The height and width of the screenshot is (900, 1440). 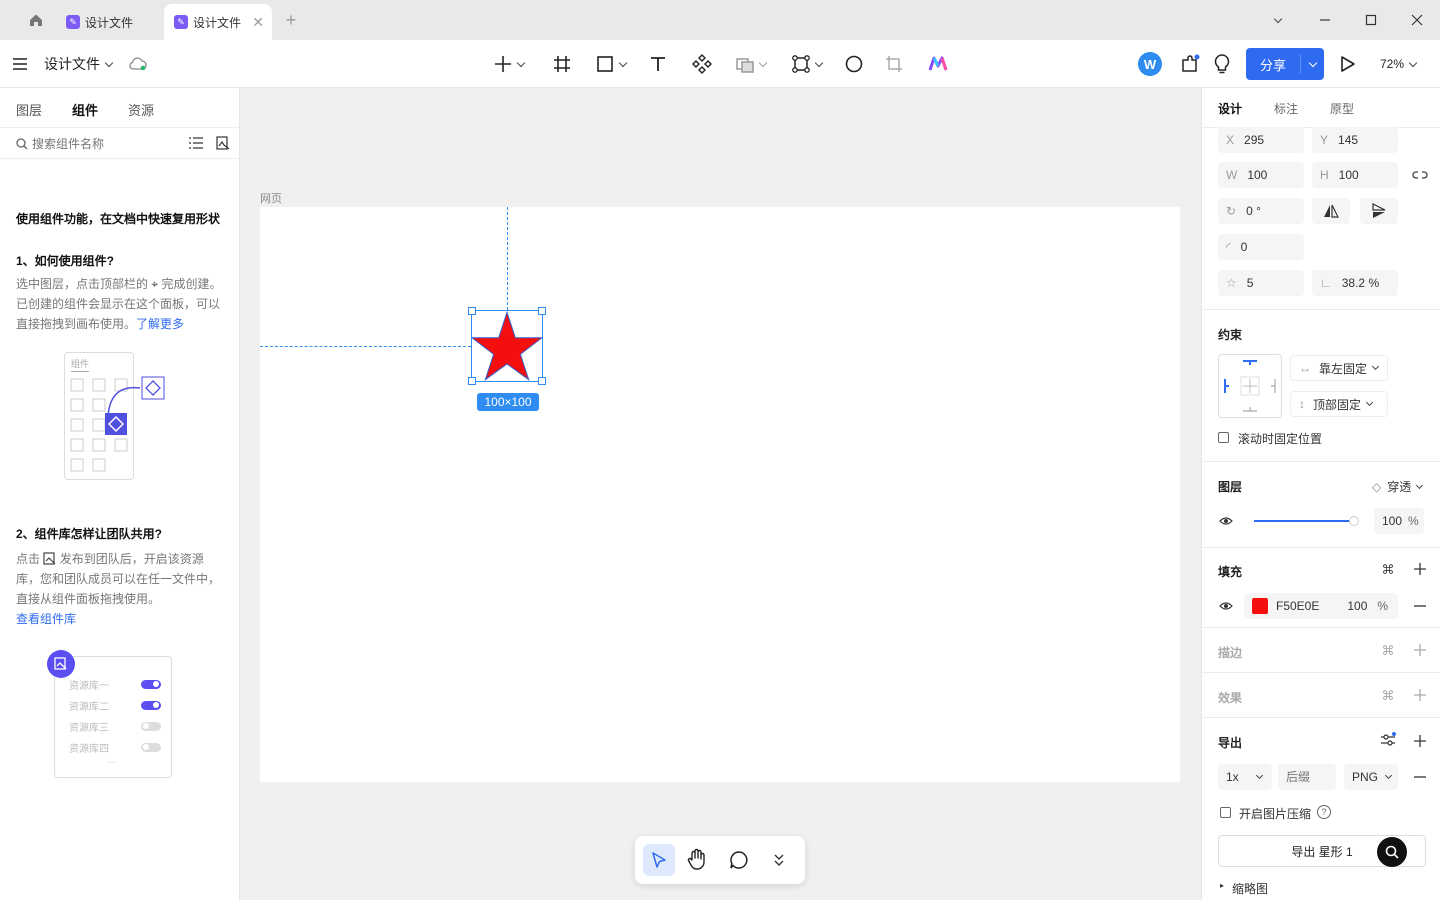 I want to click on resize-handle-top-left, so click(x=472, y=311).